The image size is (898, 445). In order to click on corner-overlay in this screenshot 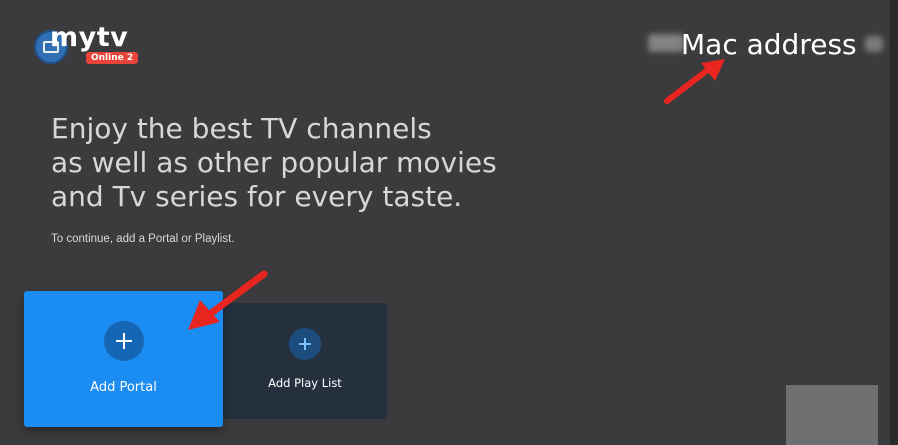, I will do `click(832, 415)`.